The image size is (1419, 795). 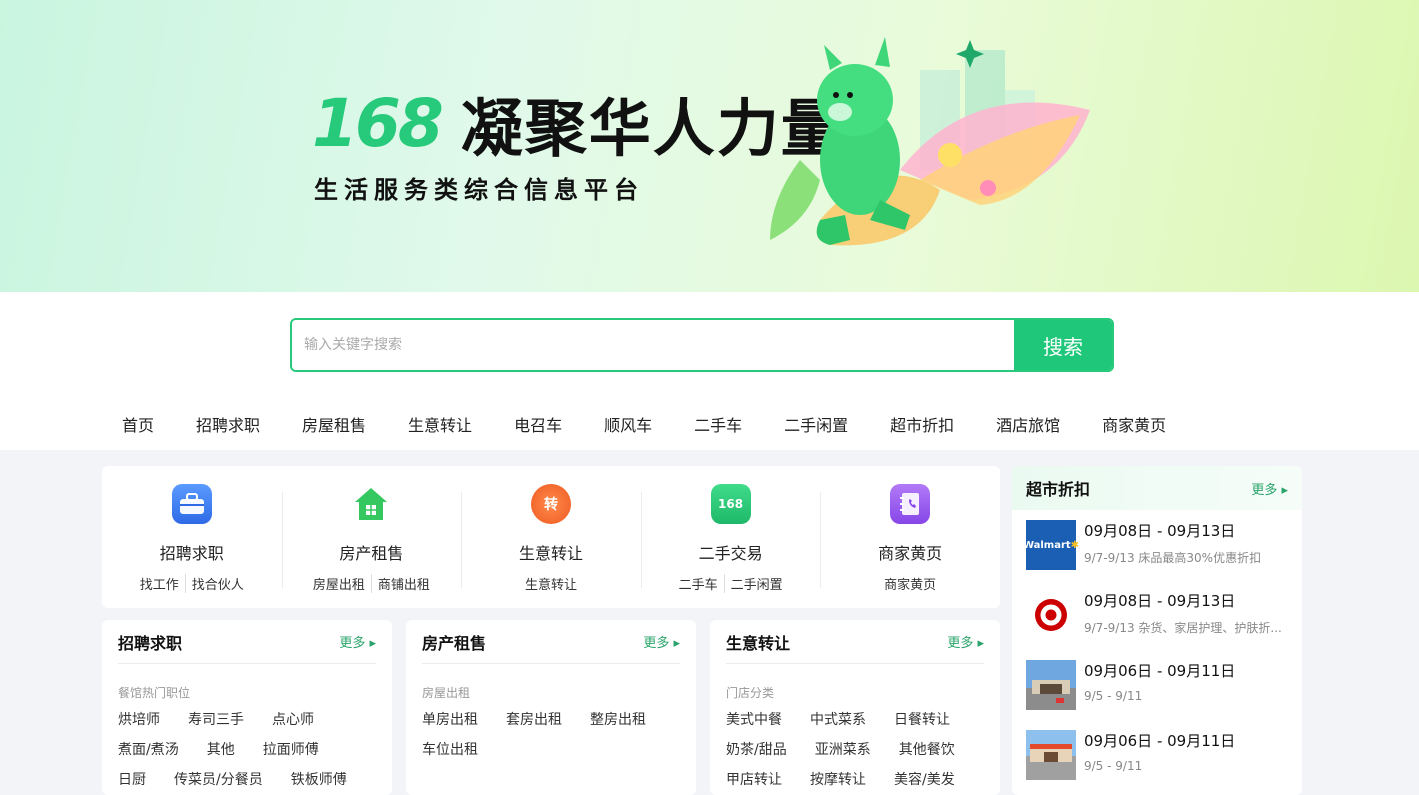 I want to click on category-yellow-pages: 商家黄页 商家黄页, so click(x=910, y=537).